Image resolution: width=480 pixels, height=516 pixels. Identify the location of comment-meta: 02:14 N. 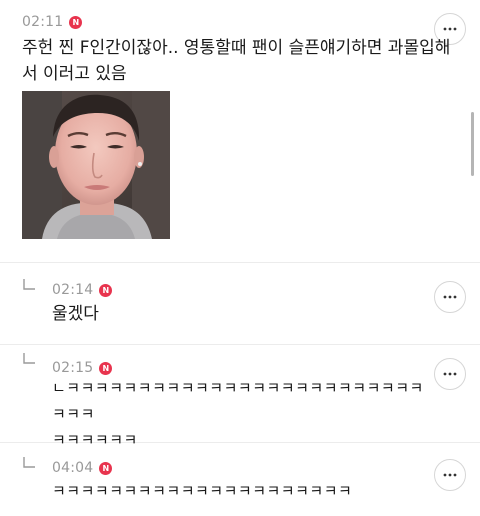
(82, 290).